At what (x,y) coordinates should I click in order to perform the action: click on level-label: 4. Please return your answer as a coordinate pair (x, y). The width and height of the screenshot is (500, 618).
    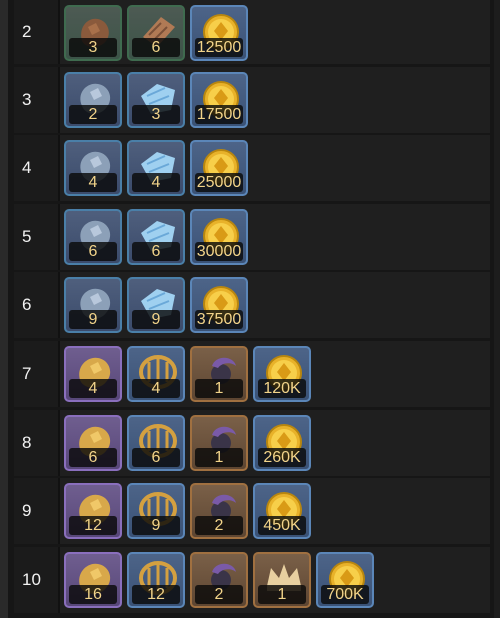
    Looking at the image, I should click on (27, 168).